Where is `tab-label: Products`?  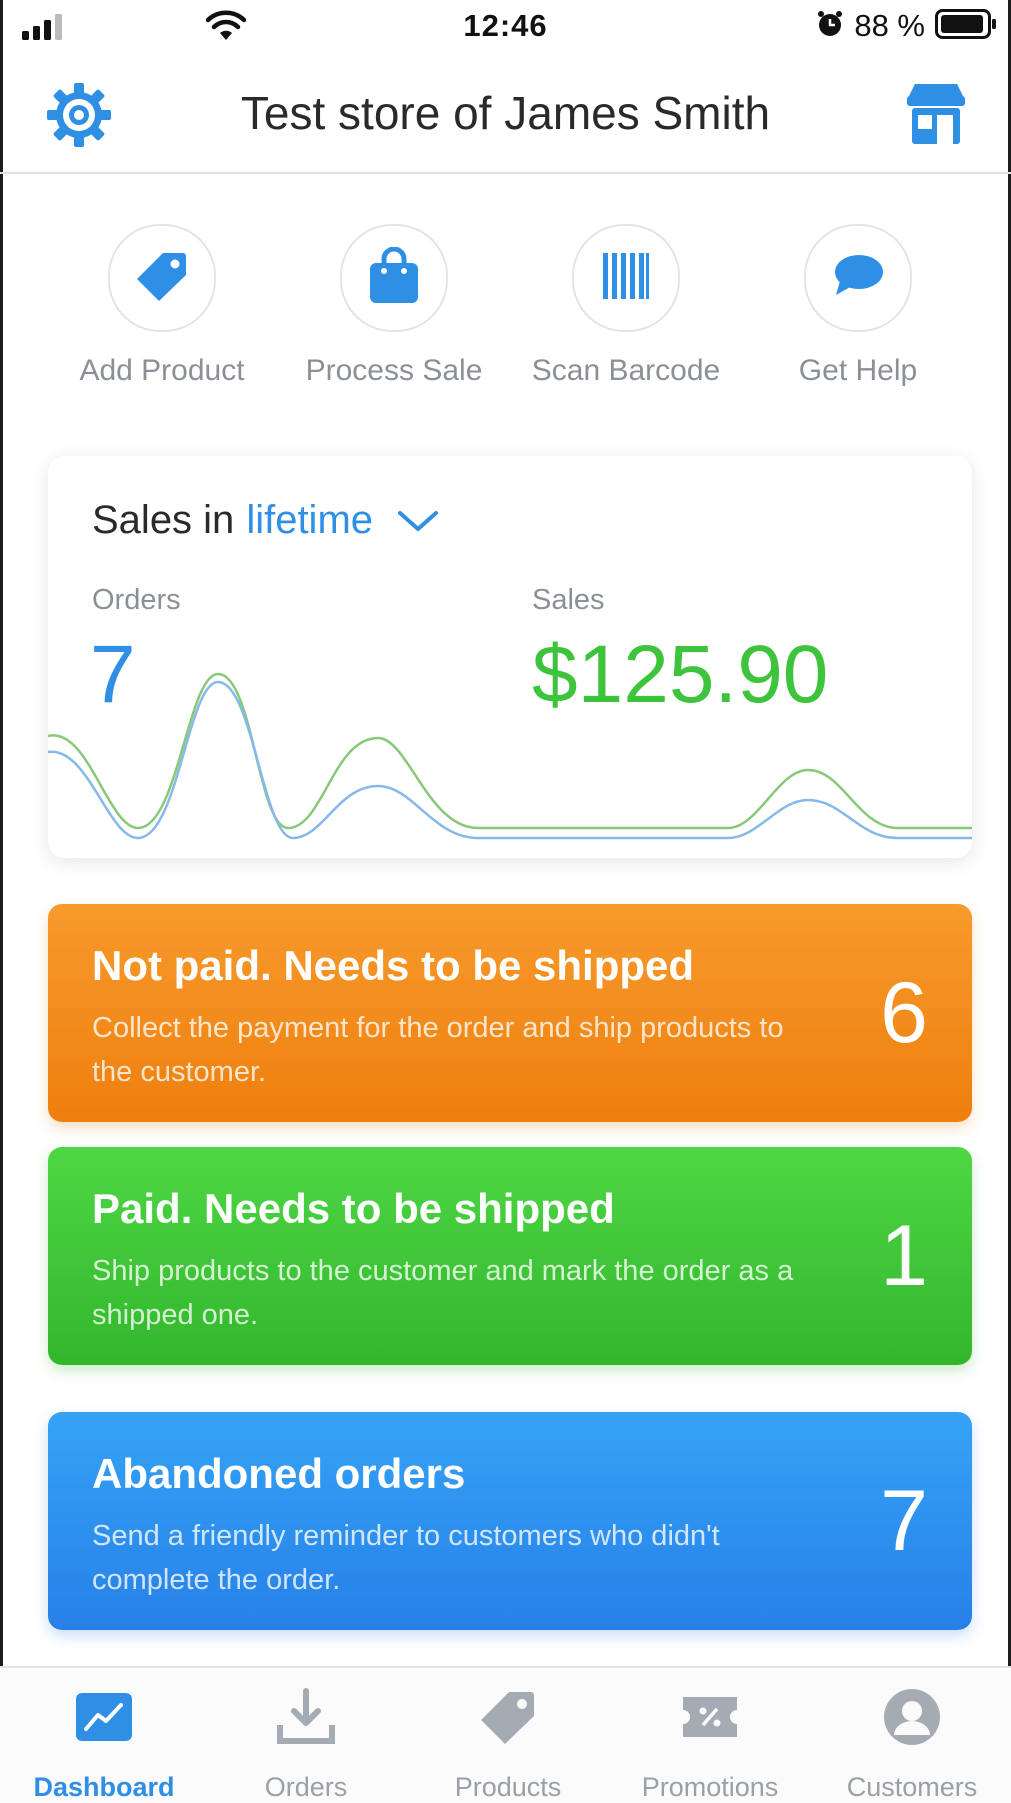 tab-label: Products is located at coordinates (508, 1787).